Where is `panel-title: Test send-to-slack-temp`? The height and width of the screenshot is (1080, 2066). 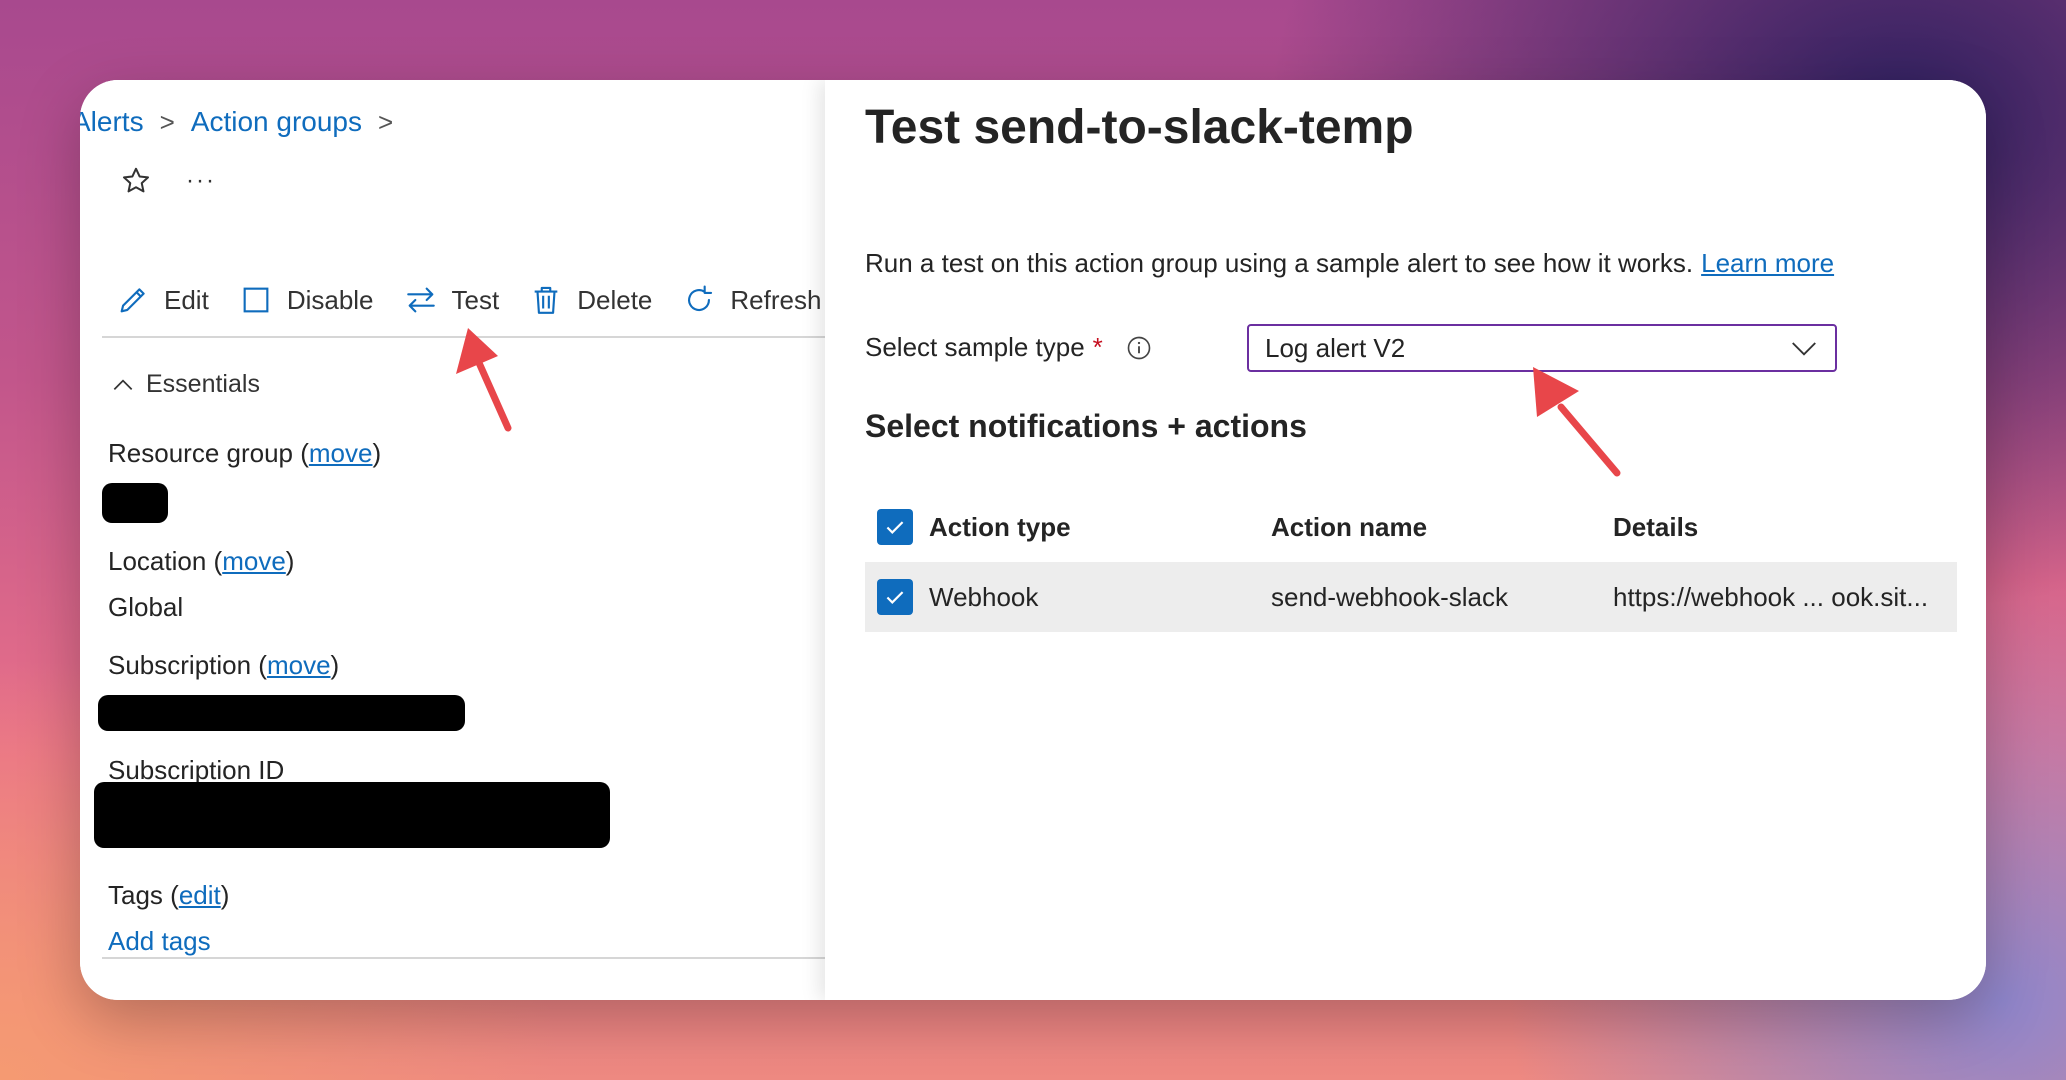
panel-title: Test send-to-slack-temp is located at coordinates (1139, 127).